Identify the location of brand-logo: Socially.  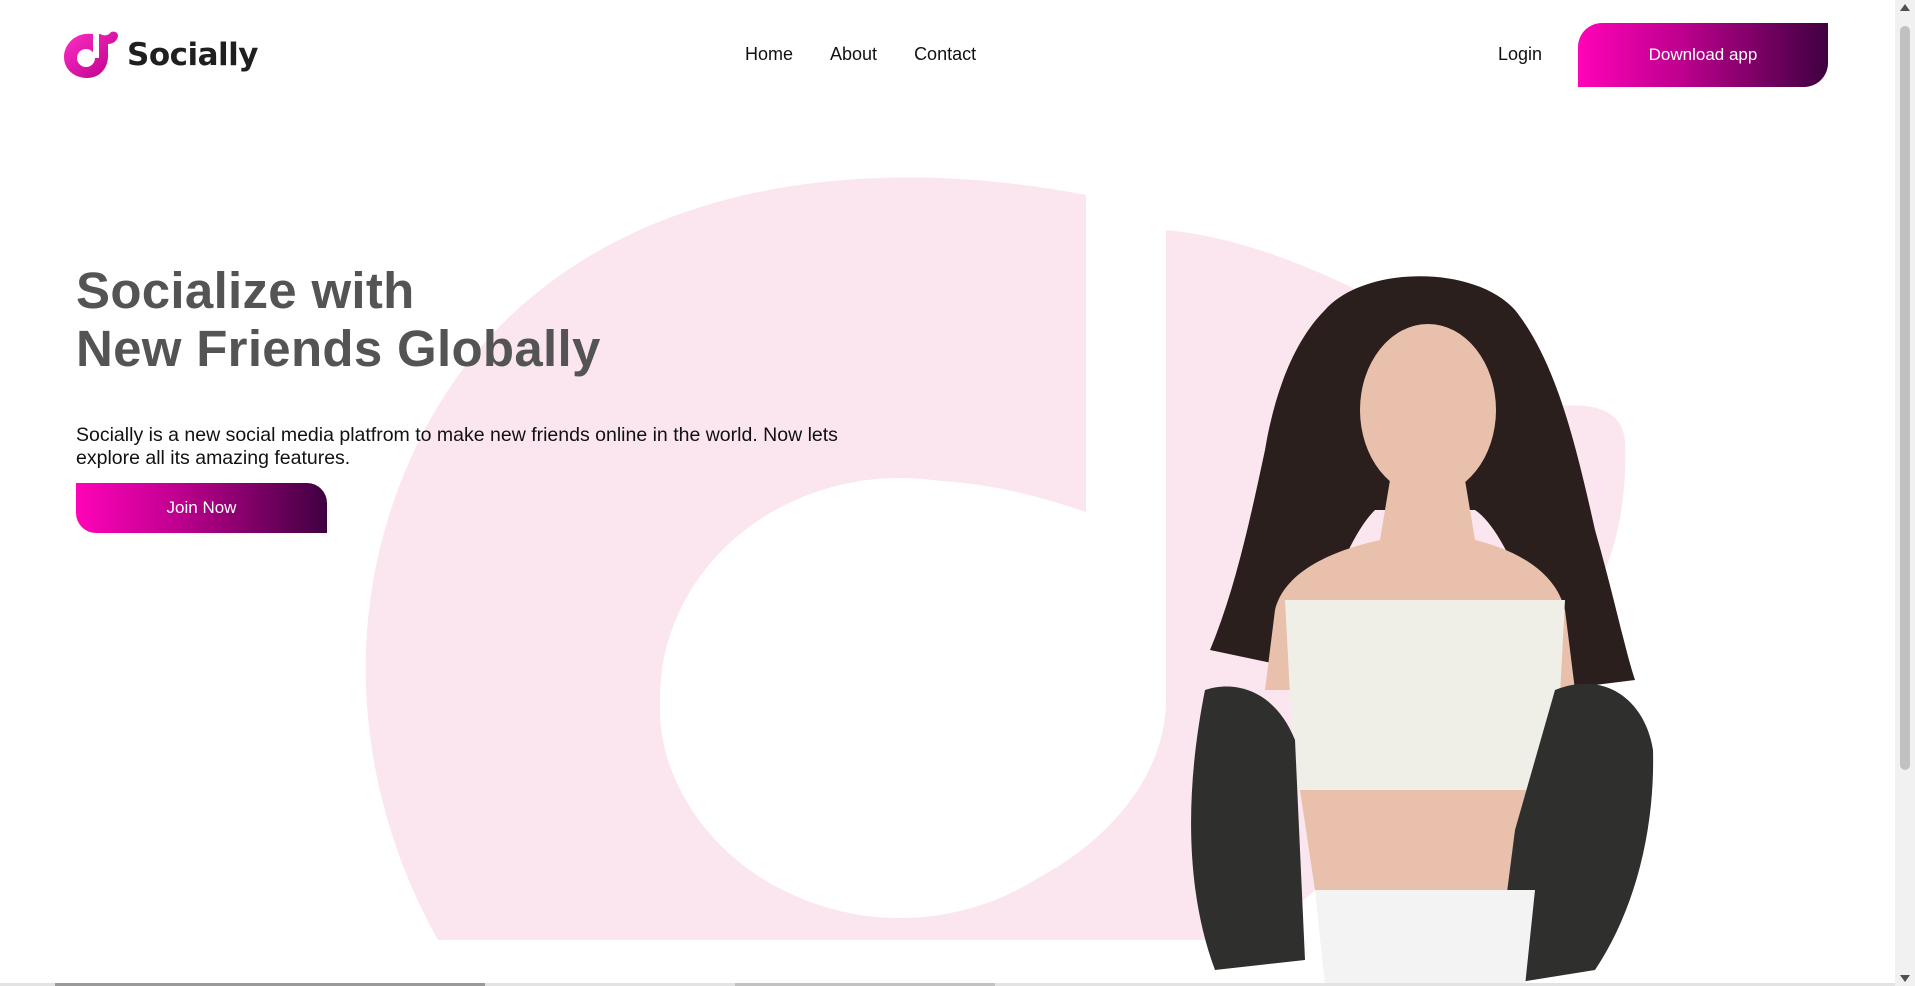
(160, 55).